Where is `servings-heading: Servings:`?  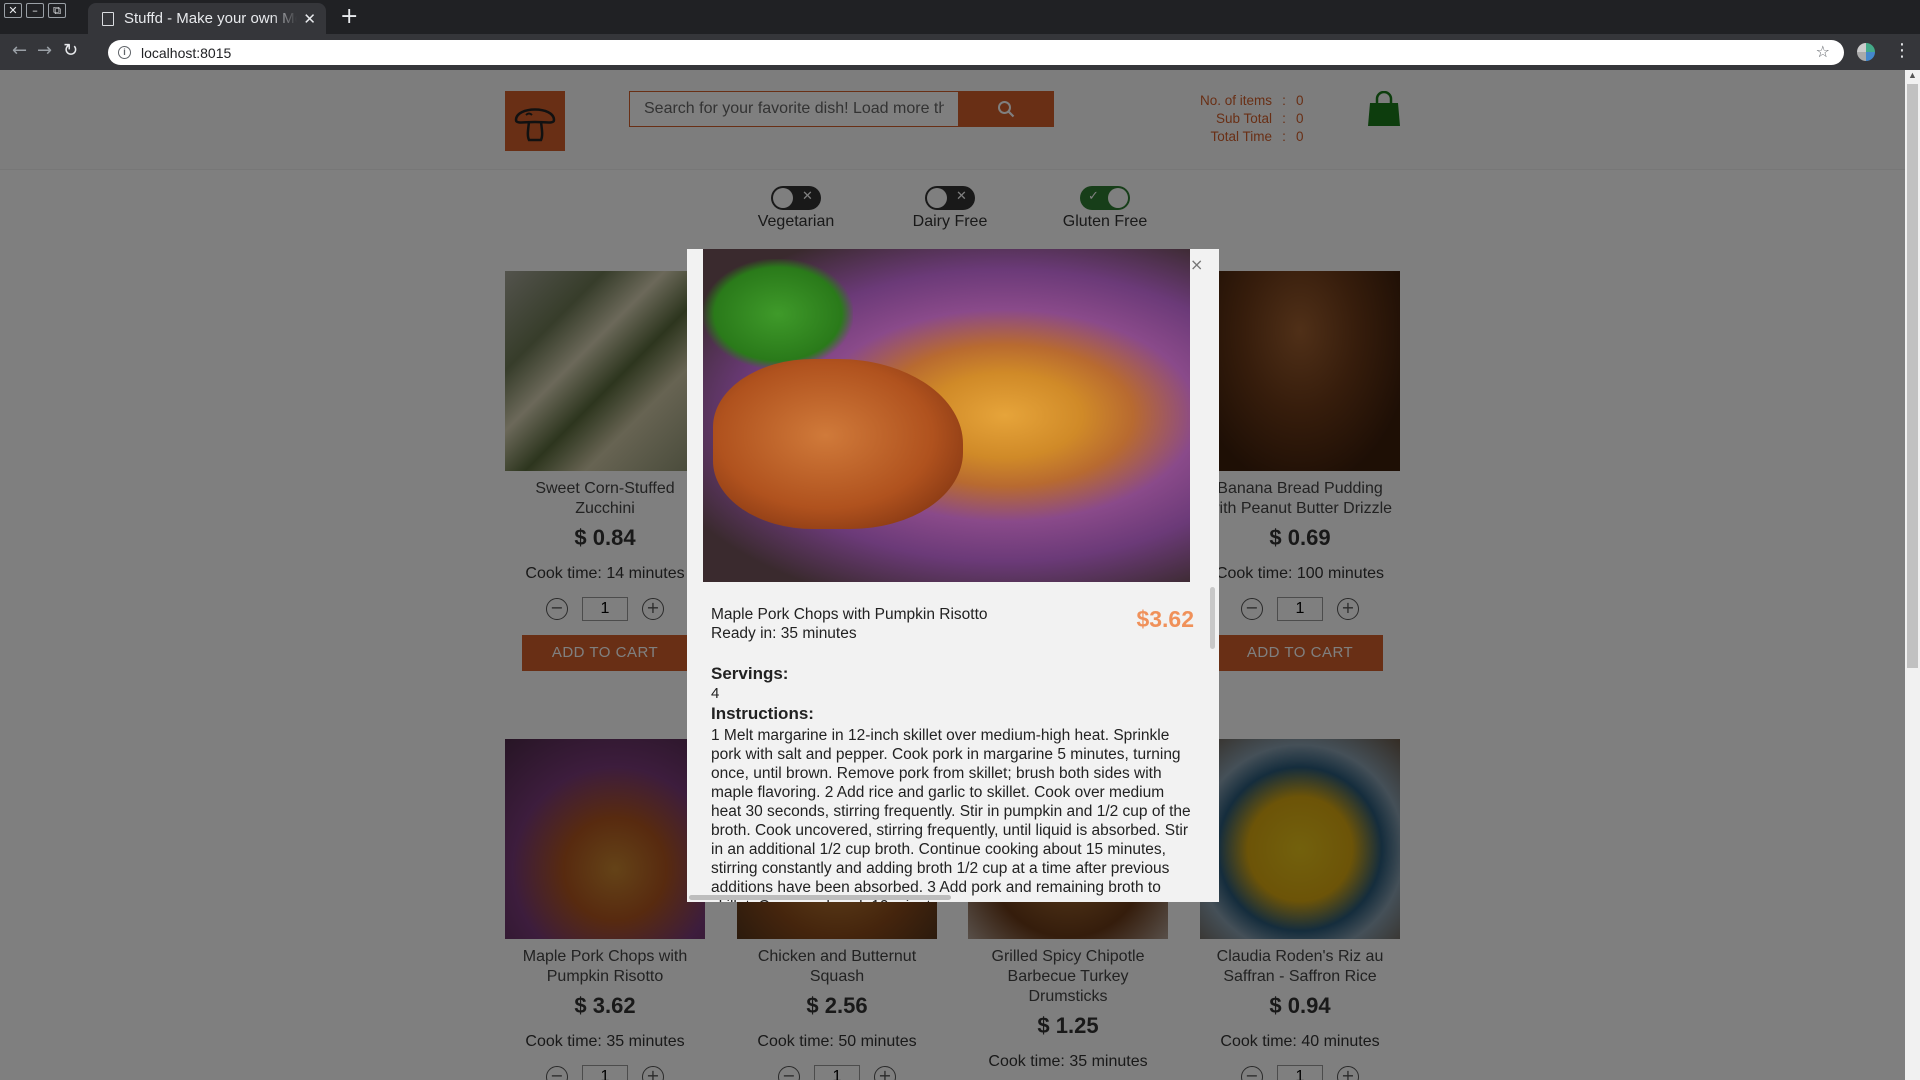 servings-heading: Servings: is located at coordinates (750, 673).